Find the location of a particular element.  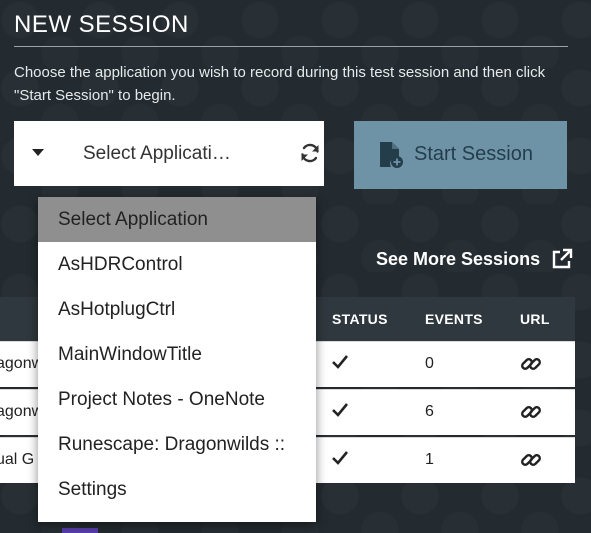

dropdown-option: MainWindowTitle is located at coordinates (177, 354).